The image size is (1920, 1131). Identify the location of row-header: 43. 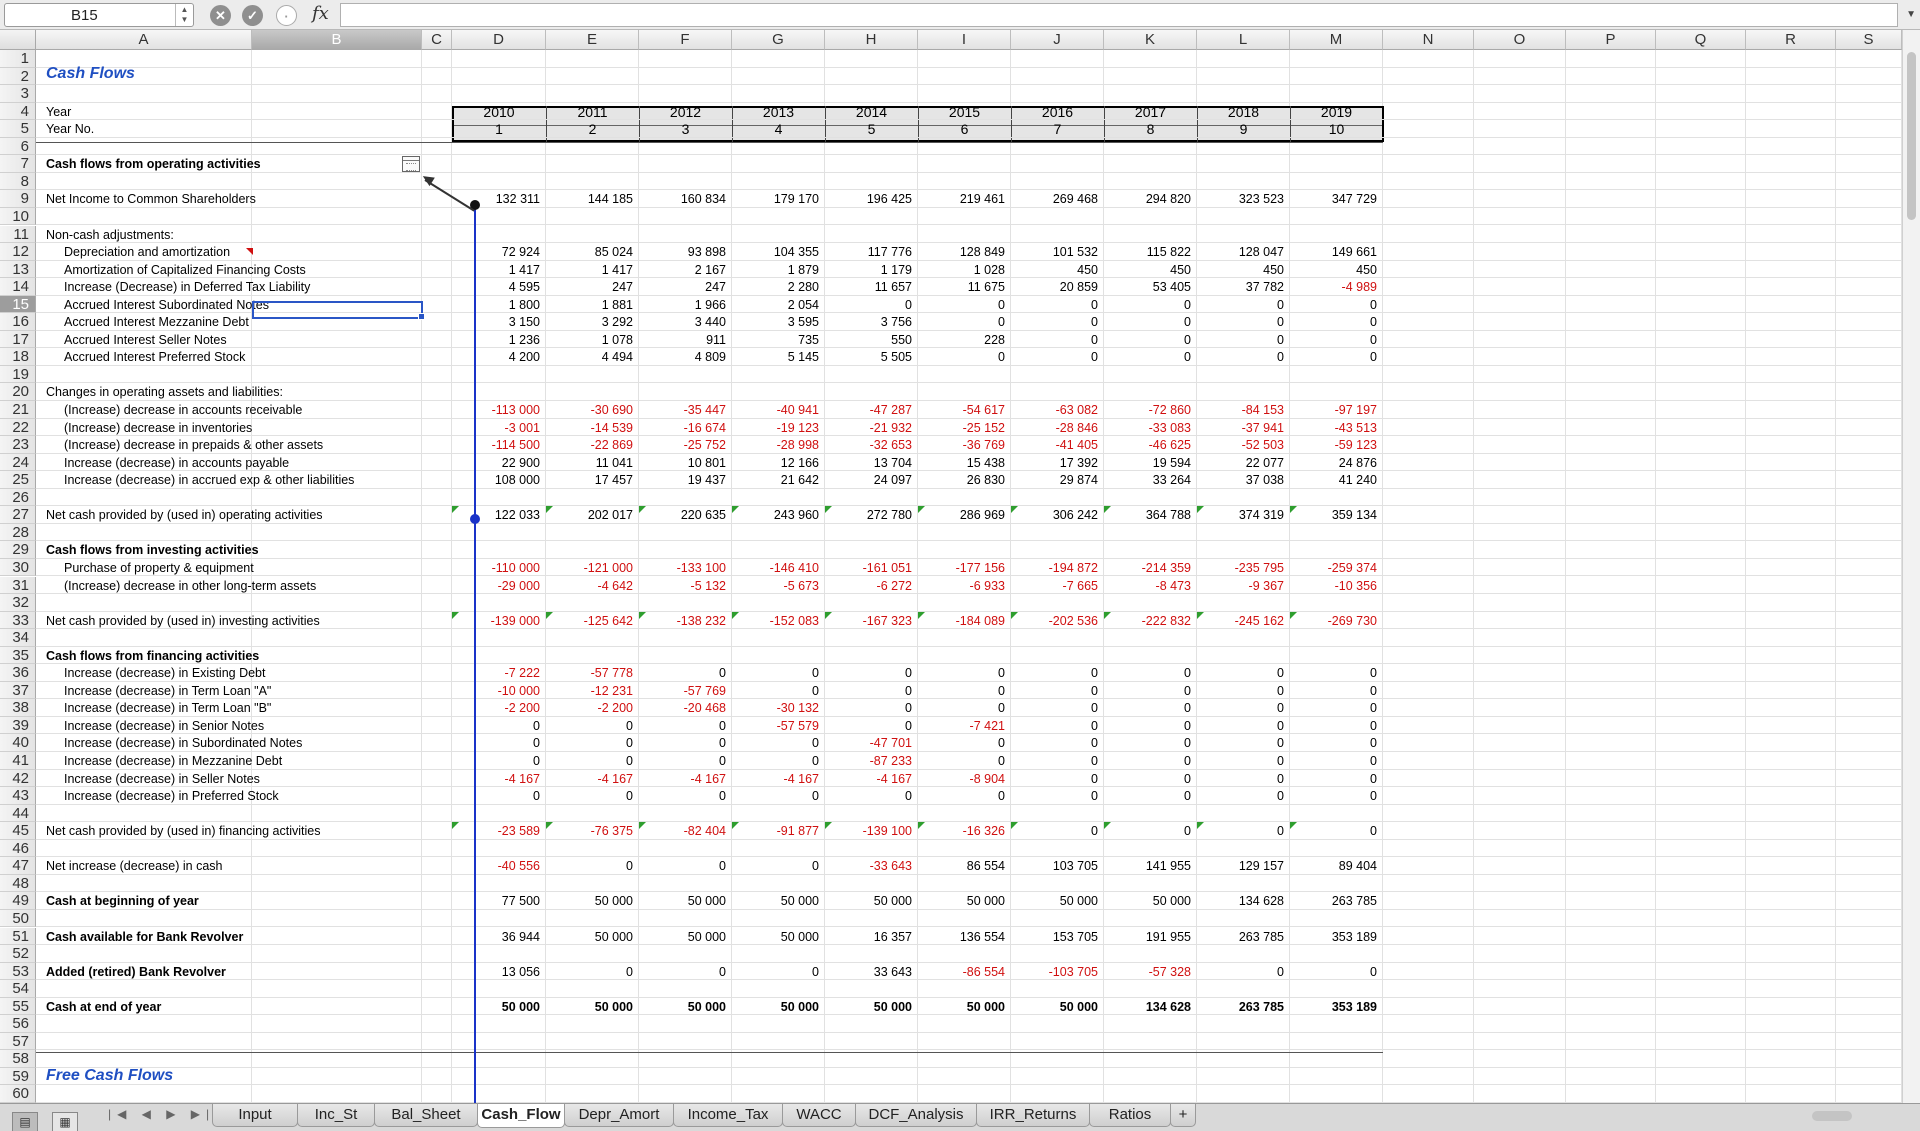
(18, 796).